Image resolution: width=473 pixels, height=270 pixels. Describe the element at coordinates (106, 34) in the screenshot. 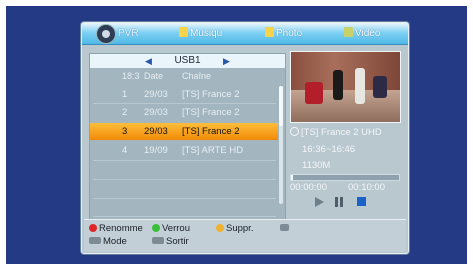

I see `disc-icon` at that location.